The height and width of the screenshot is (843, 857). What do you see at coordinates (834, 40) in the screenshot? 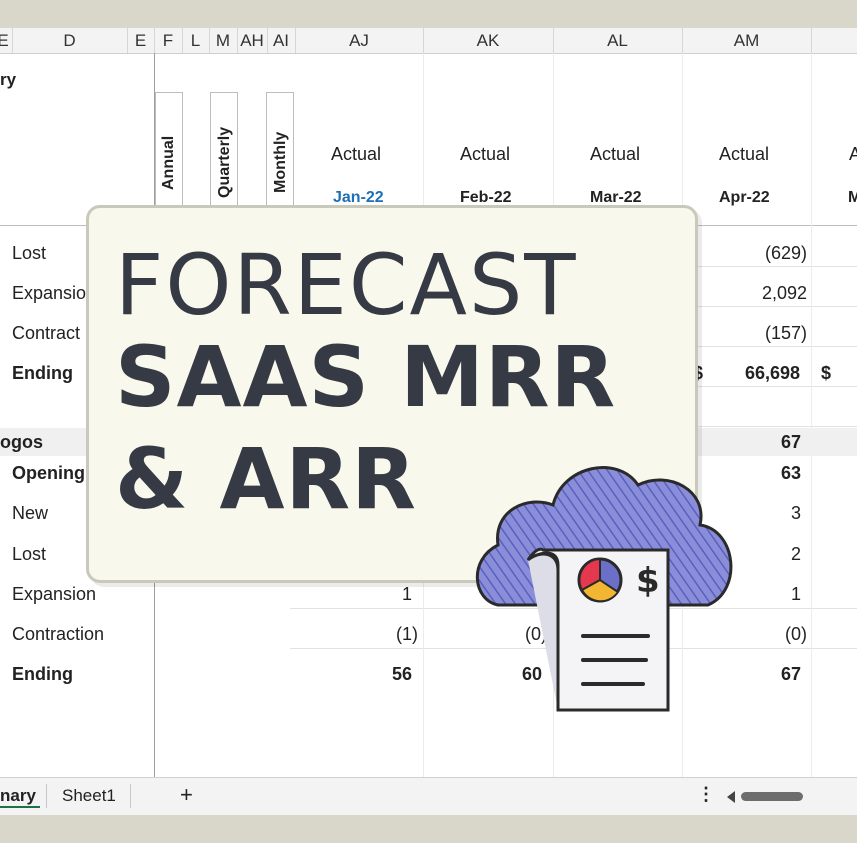
I see `column-header` at bounding box center [834, 40].